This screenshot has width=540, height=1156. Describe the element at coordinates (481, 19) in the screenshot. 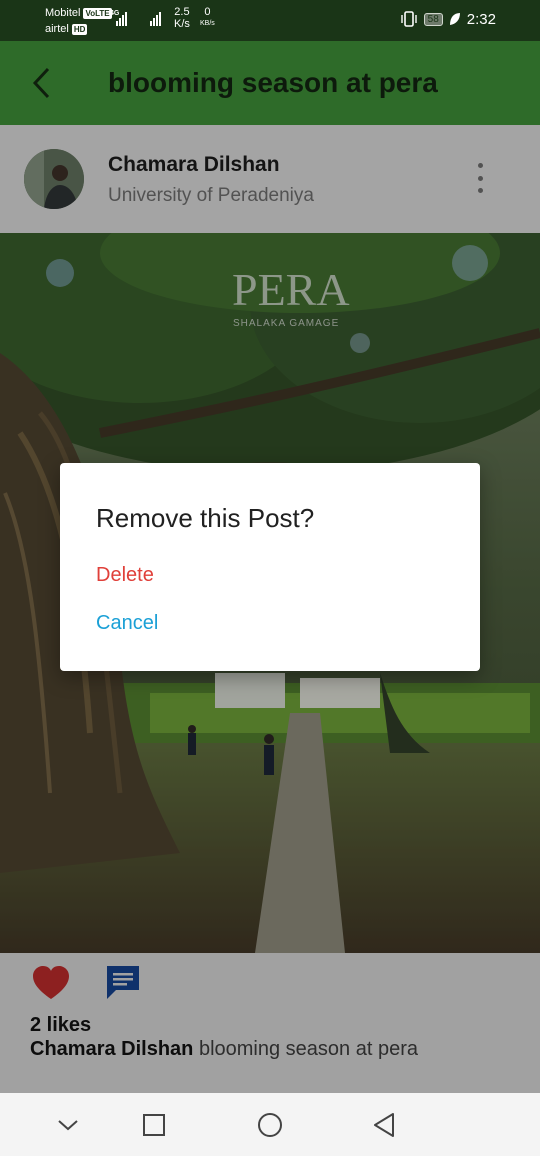

I see `clock: 2:32` at that location.